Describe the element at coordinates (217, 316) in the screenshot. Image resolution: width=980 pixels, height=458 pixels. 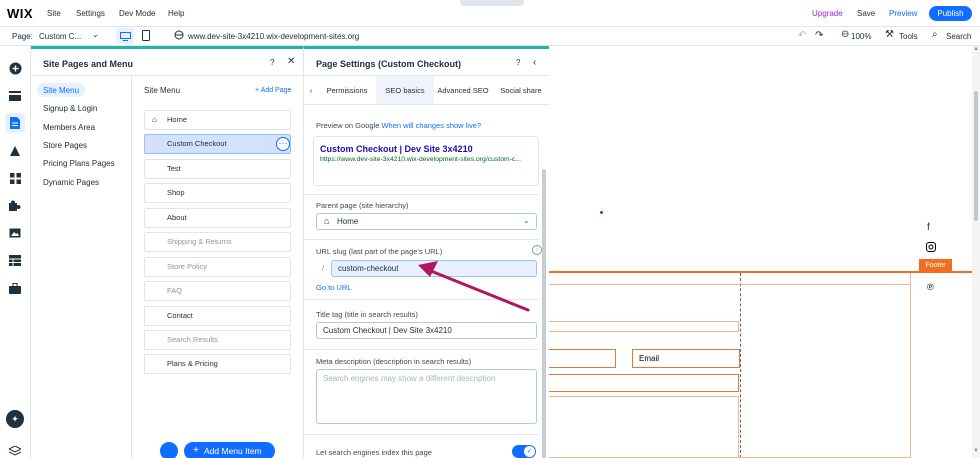
I see `page-item: Contact` at that location.